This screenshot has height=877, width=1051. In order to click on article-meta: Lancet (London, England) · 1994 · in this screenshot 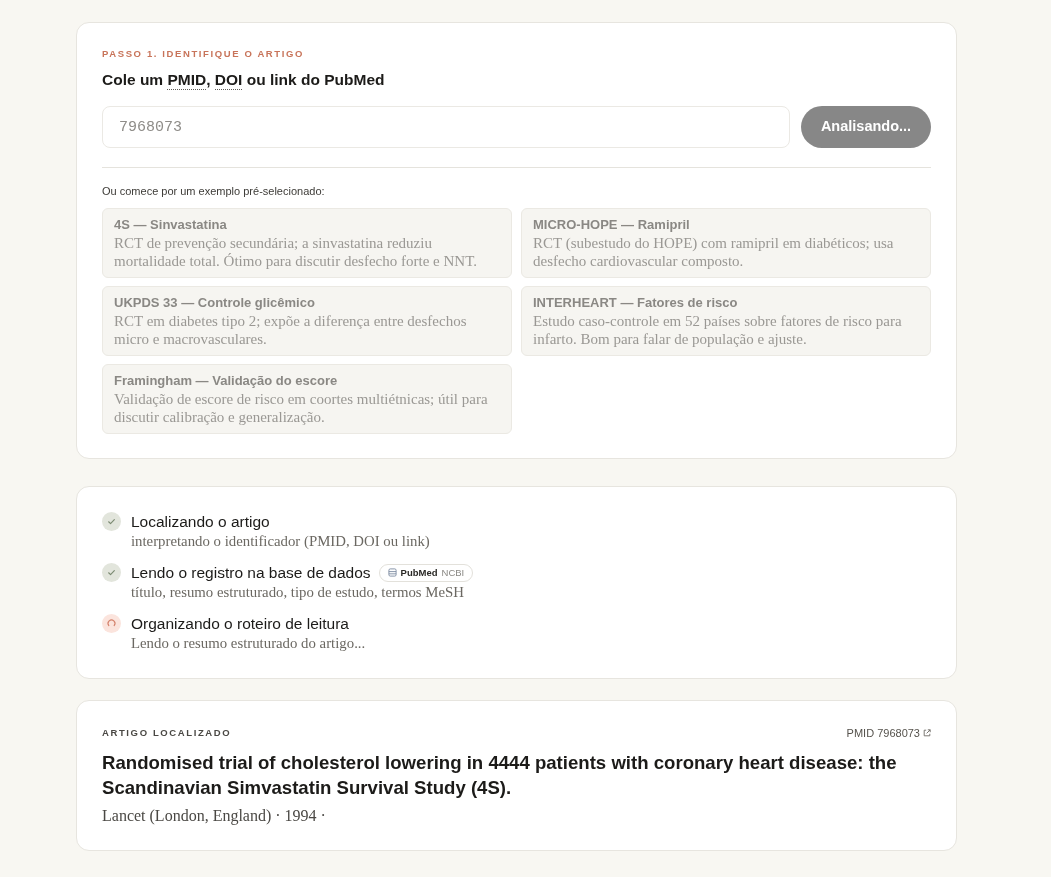, I will do `click(214, 815)`.